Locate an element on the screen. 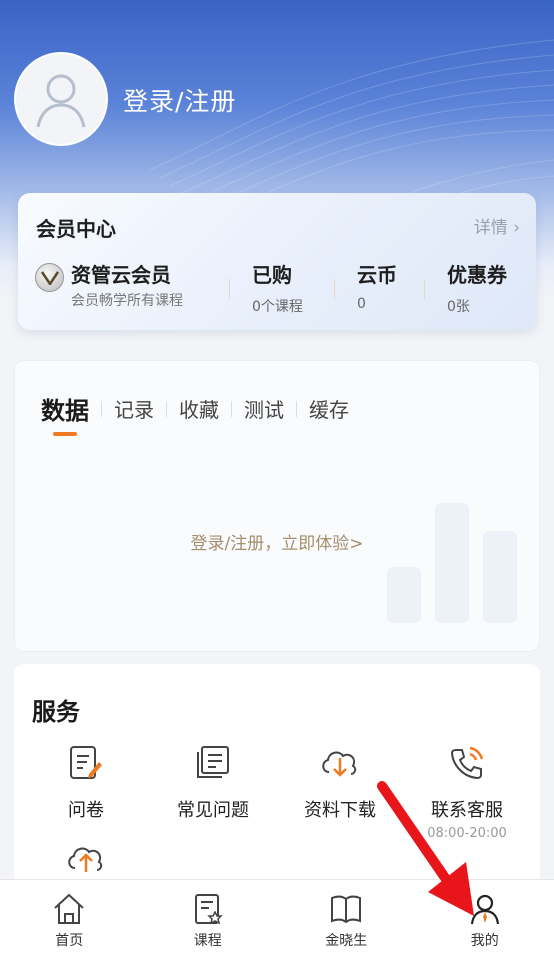  vip-badge-icon is located at coordinates (49, 277).